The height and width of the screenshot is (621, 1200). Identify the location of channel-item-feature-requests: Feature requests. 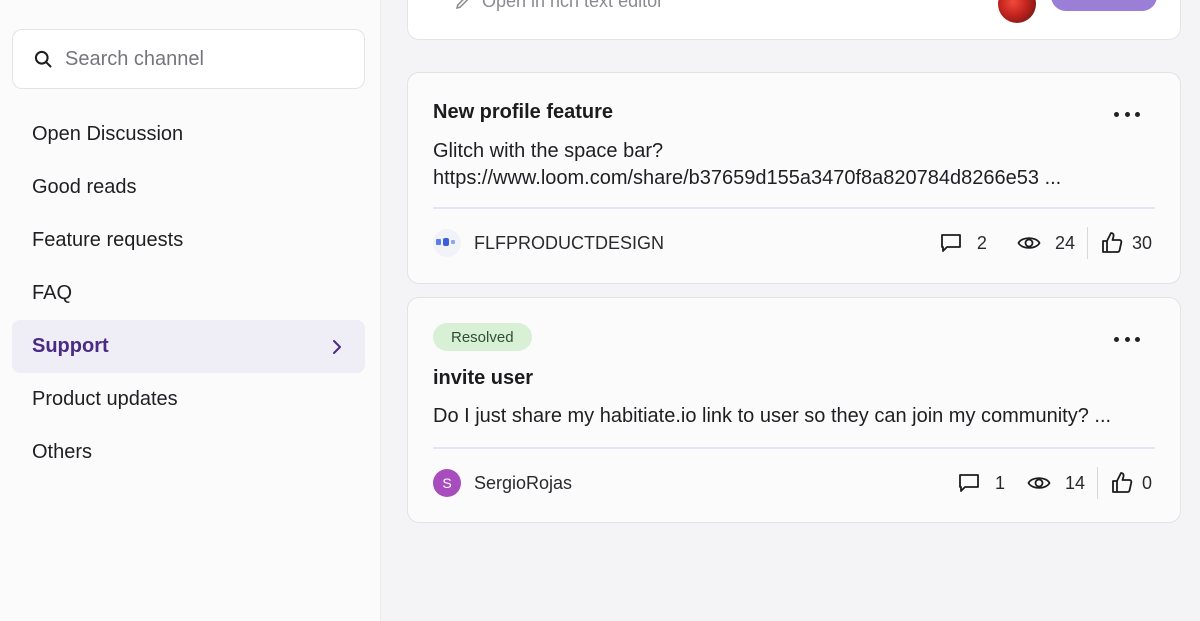
(188, 240).